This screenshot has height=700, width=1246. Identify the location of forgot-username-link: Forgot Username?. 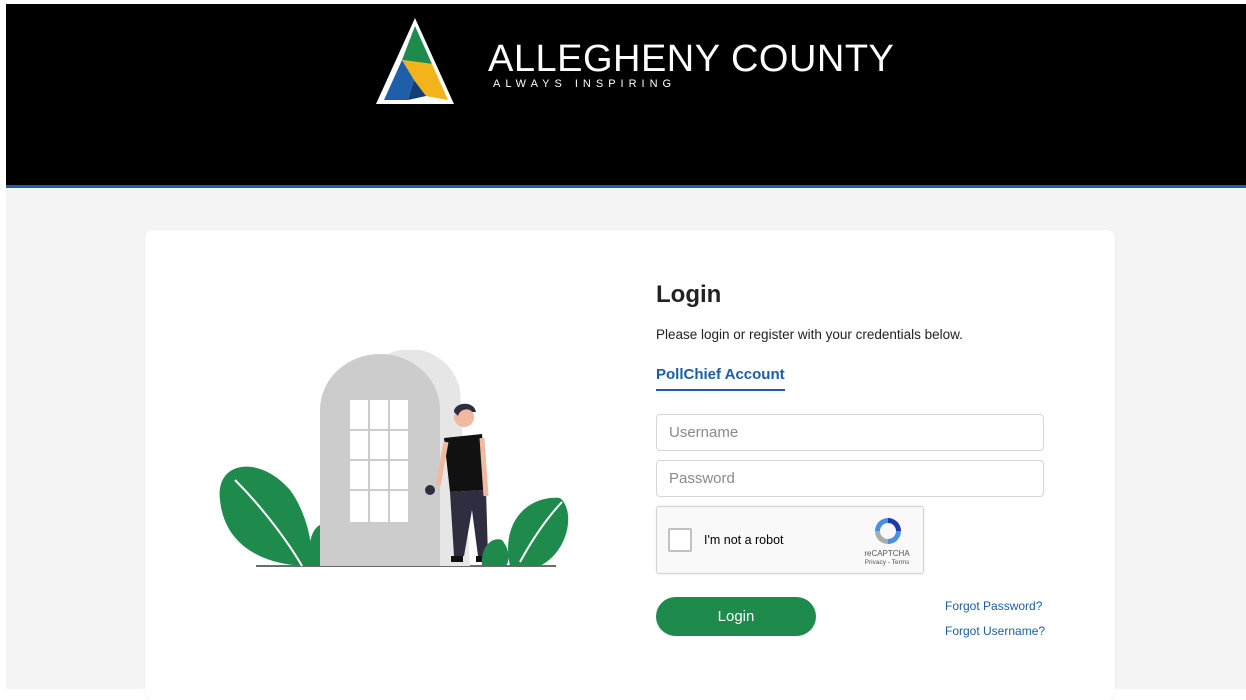
(995, 631).